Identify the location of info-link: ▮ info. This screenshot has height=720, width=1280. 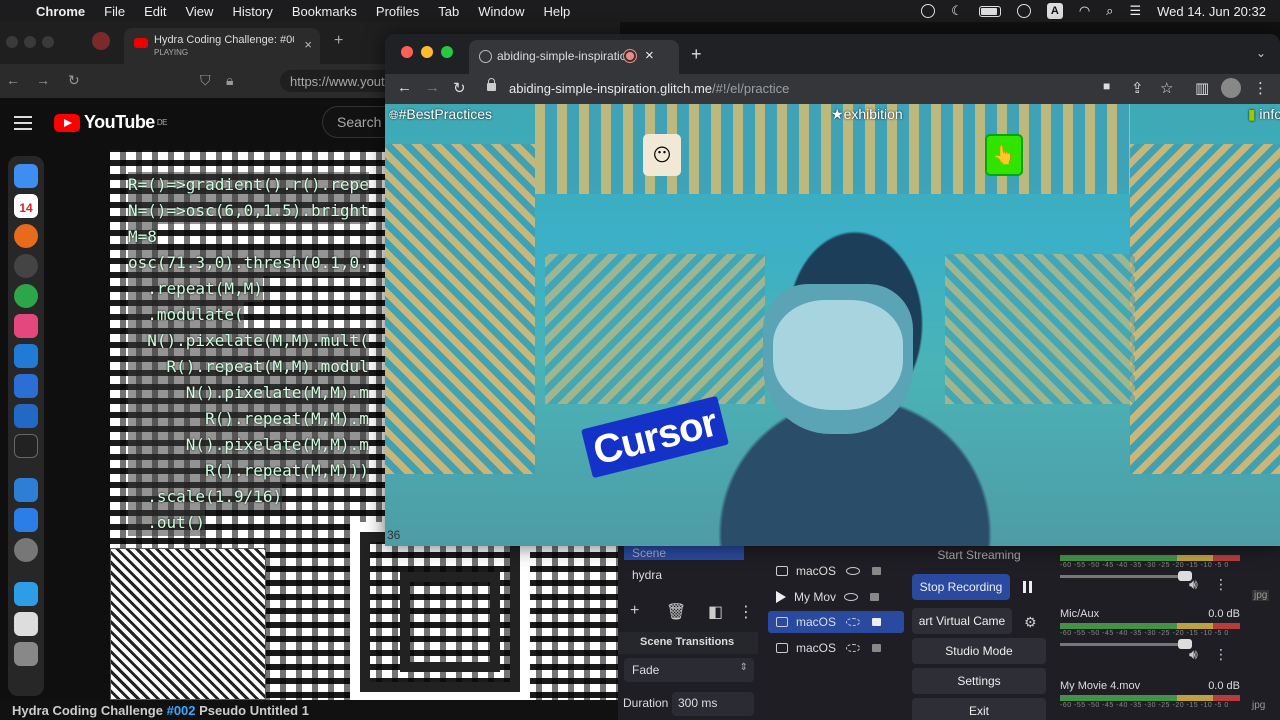
(1264, 114).